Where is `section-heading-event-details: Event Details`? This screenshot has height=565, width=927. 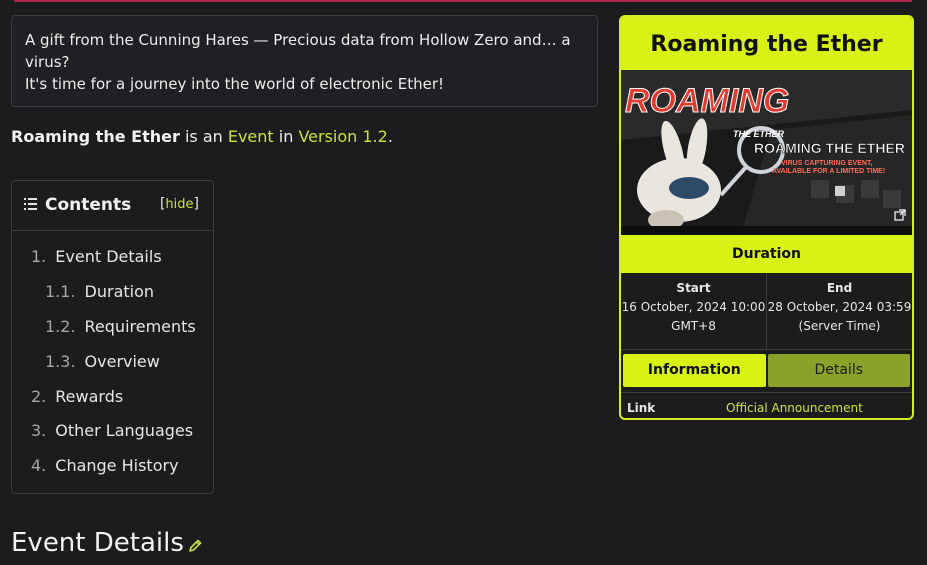
section-heading-event-details: Event Details is located at coordinates (97, 543).